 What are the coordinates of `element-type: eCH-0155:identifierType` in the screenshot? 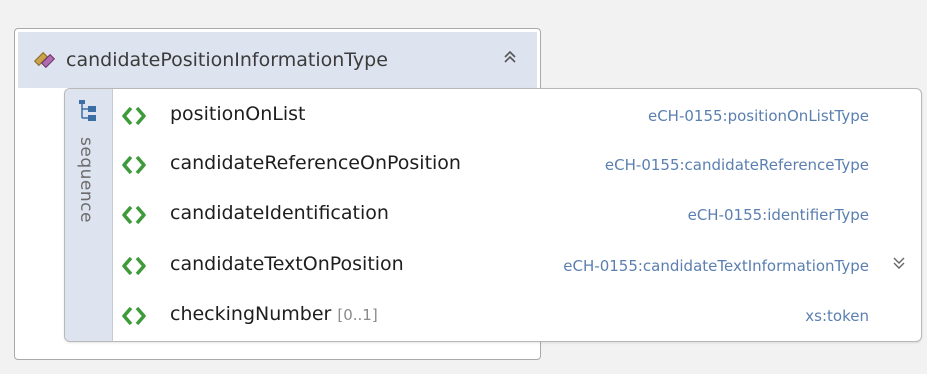 It's located at (778, 215).